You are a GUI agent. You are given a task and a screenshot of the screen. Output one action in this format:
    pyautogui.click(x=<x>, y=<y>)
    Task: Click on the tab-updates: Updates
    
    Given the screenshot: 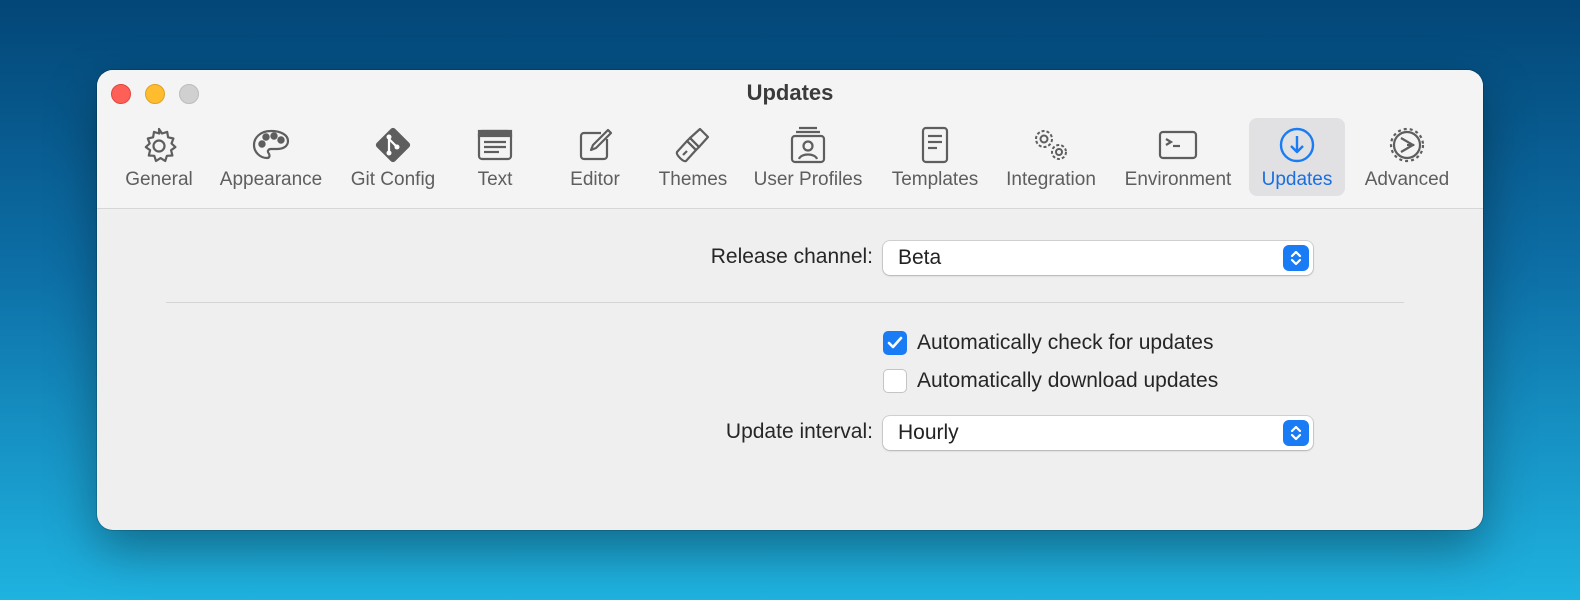 What is the action you would take?
    pyautogui.click(x=1297, y=157)
    